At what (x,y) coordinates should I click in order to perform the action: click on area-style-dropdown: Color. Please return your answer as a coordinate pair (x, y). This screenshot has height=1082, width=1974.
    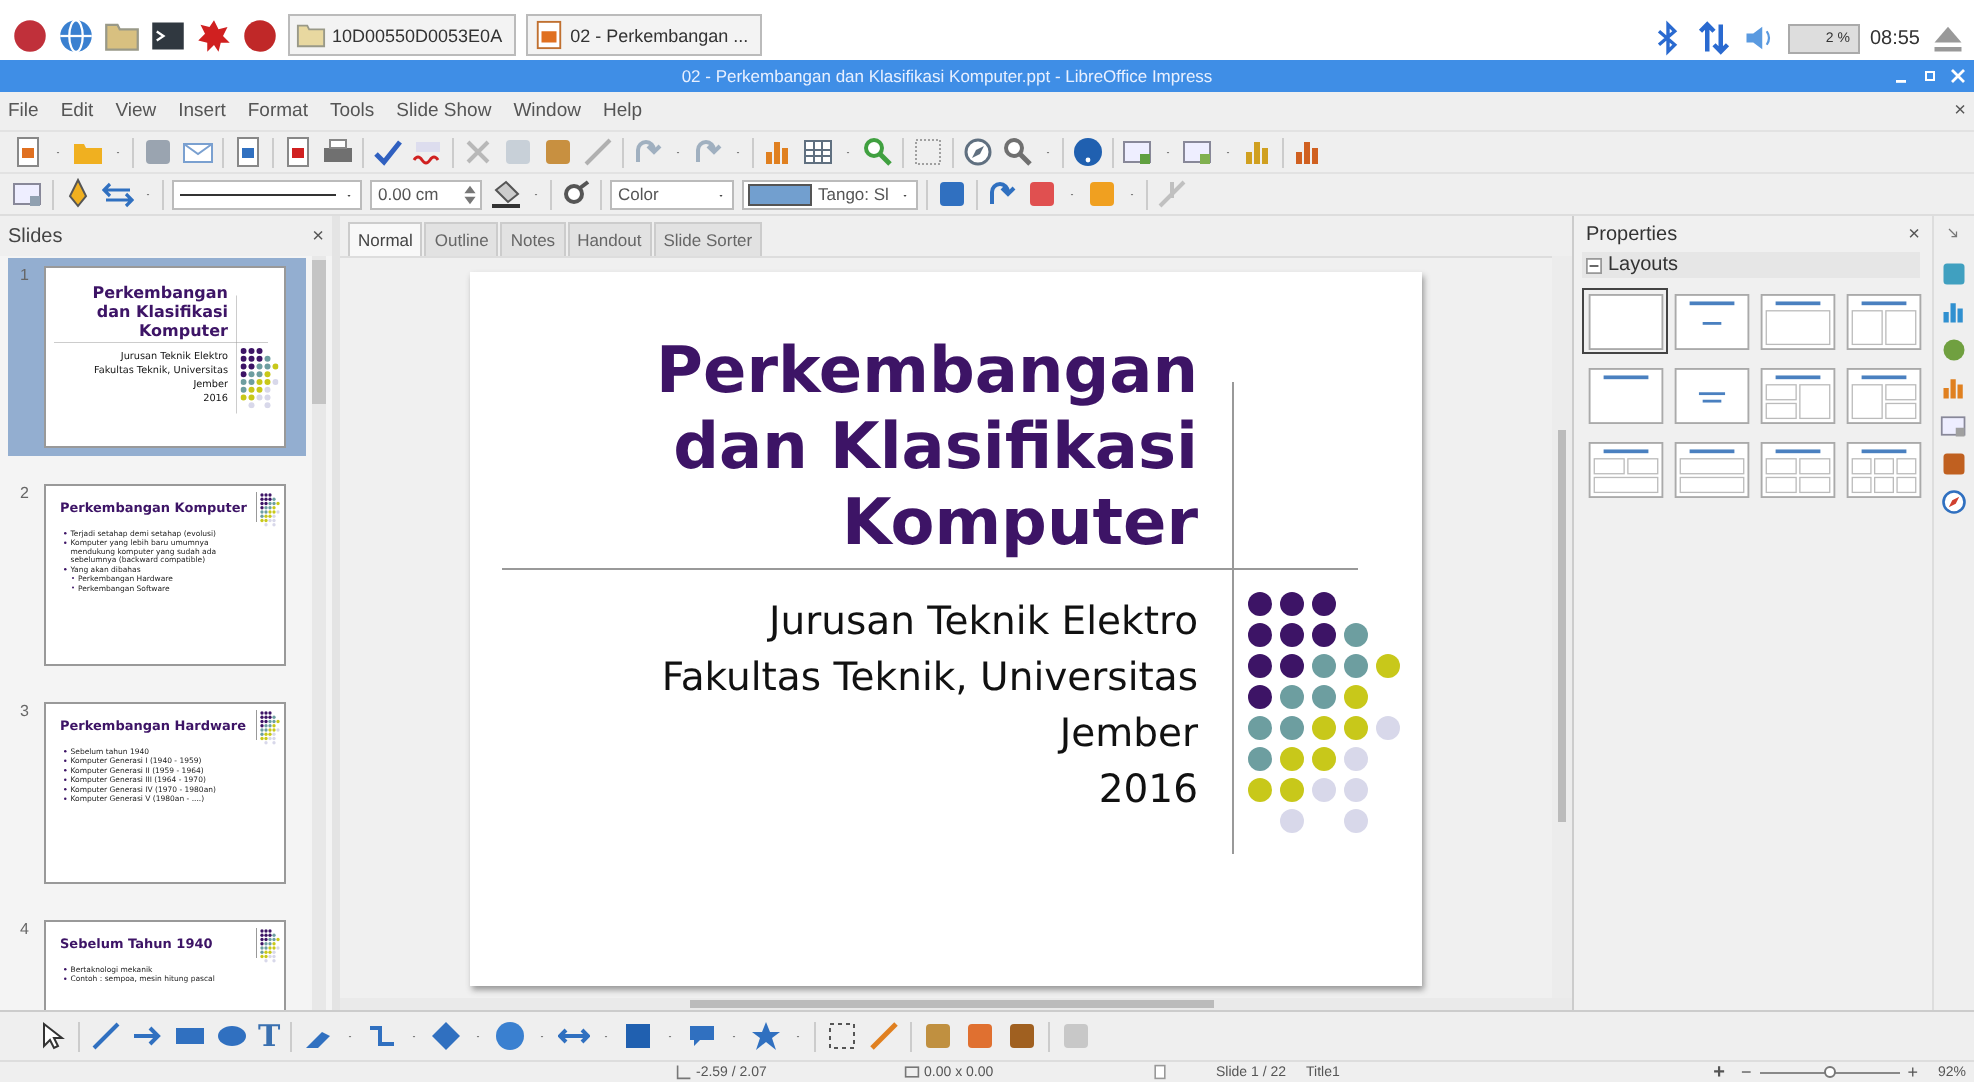
    Looking at the image, I should click on (672, 194).